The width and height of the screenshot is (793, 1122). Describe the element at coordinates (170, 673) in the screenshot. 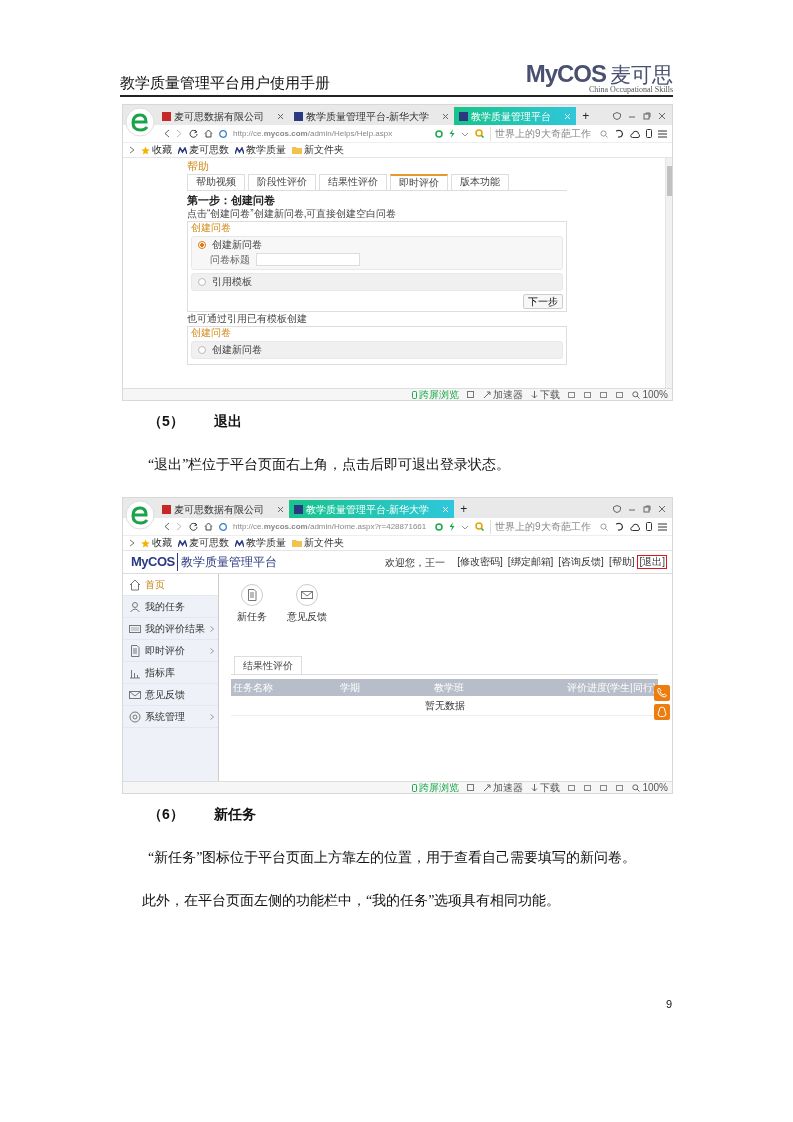

I see `sidebar-item: 指标库` at that location.